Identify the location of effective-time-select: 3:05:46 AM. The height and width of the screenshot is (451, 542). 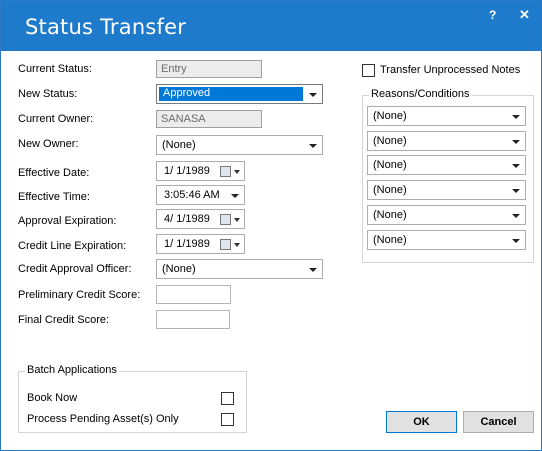
(200, 195).